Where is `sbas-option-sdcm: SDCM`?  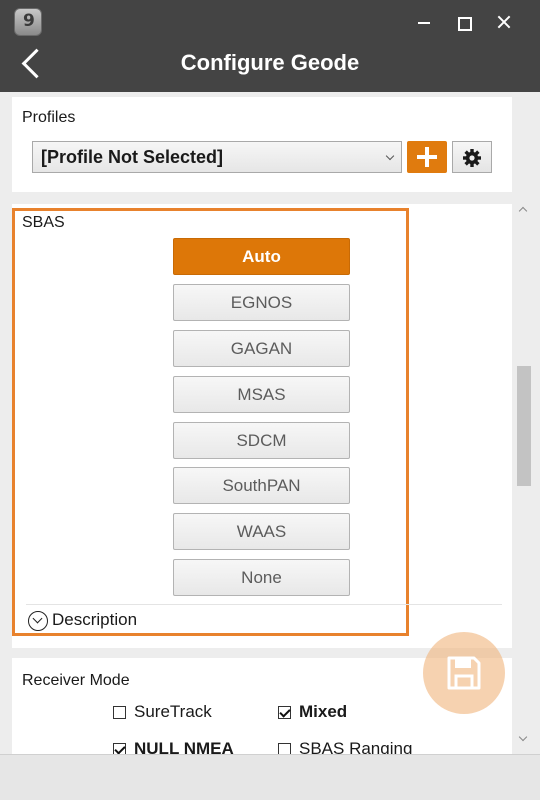
sbas-option-sdcm: SDCM is located at coordinates (261, 440).